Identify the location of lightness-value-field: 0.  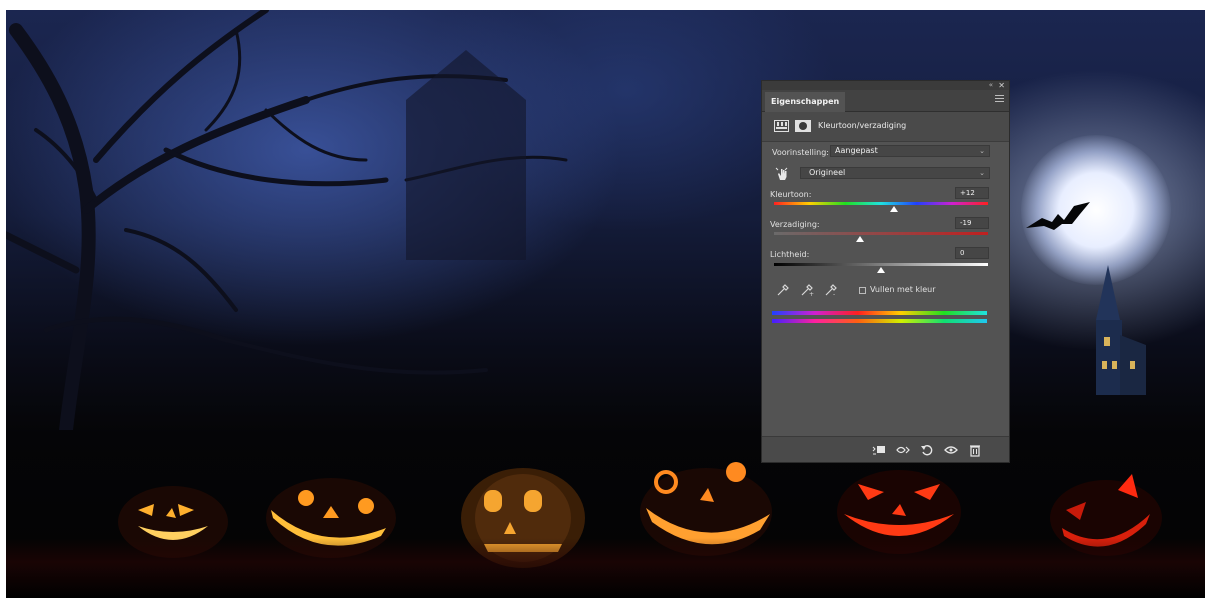
(972, 253).